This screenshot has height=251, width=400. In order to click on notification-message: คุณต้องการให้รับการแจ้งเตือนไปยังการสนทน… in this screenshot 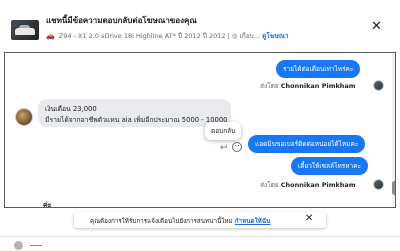, I will do `click(161, 221)`.